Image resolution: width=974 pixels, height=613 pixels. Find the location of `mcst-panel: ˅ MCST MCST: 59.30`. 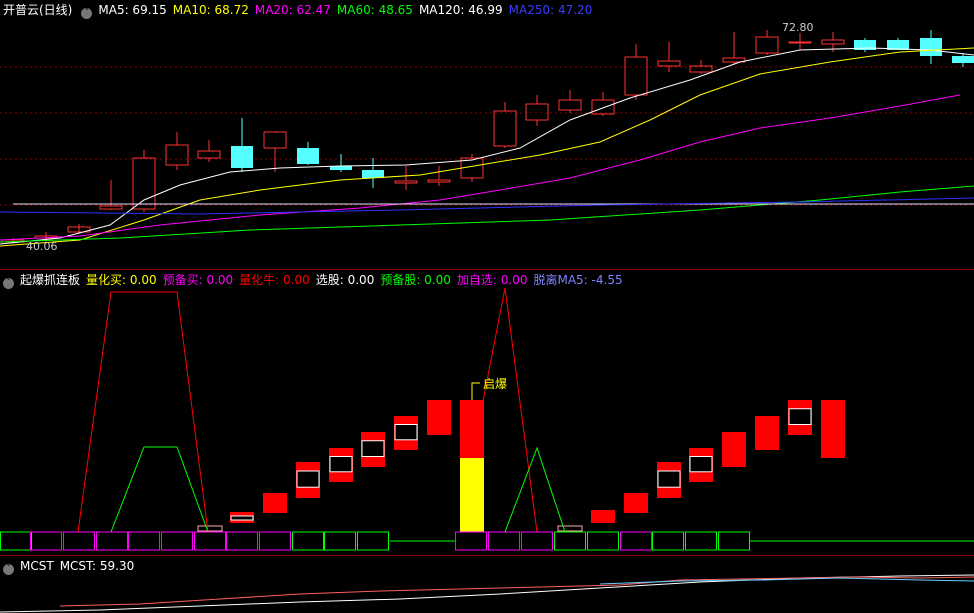

mcst-panel: ˅ MCST MCST: 59.30 is located at coordinates (487, 584).